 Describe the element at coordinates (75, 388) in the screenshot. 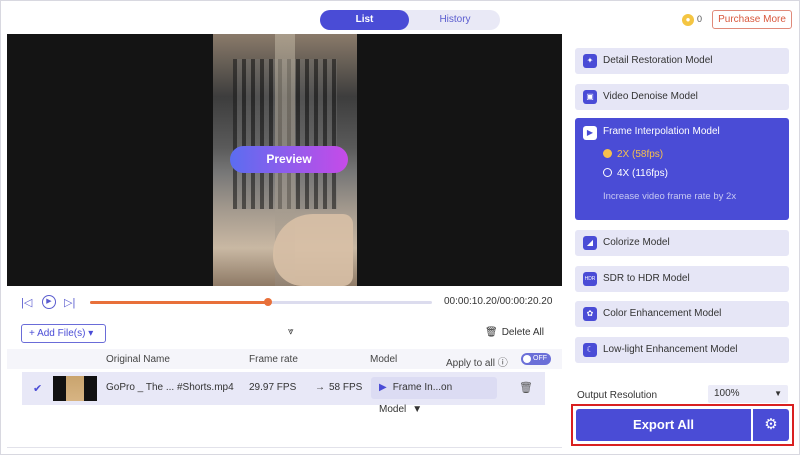

I see `video-thumbnail` at that location.